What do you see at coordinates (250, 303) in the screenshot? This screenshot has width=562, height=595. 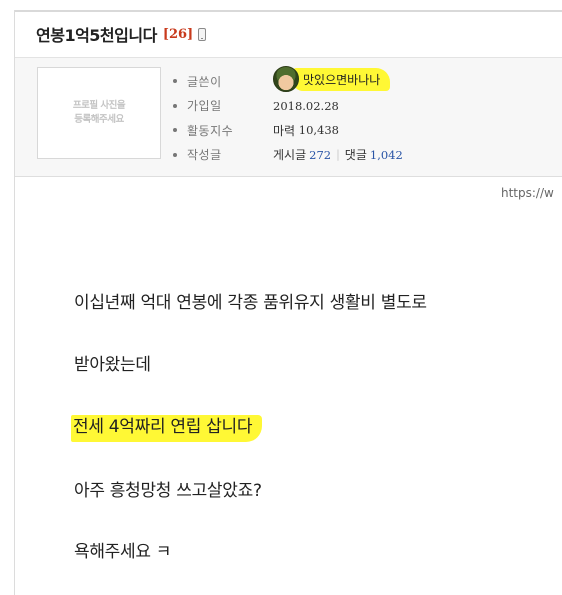 I see `body-line-1: 이십년째 억대 연봉에 각종 품위유지 생활비 별도로` at bounding box center [250, 303].